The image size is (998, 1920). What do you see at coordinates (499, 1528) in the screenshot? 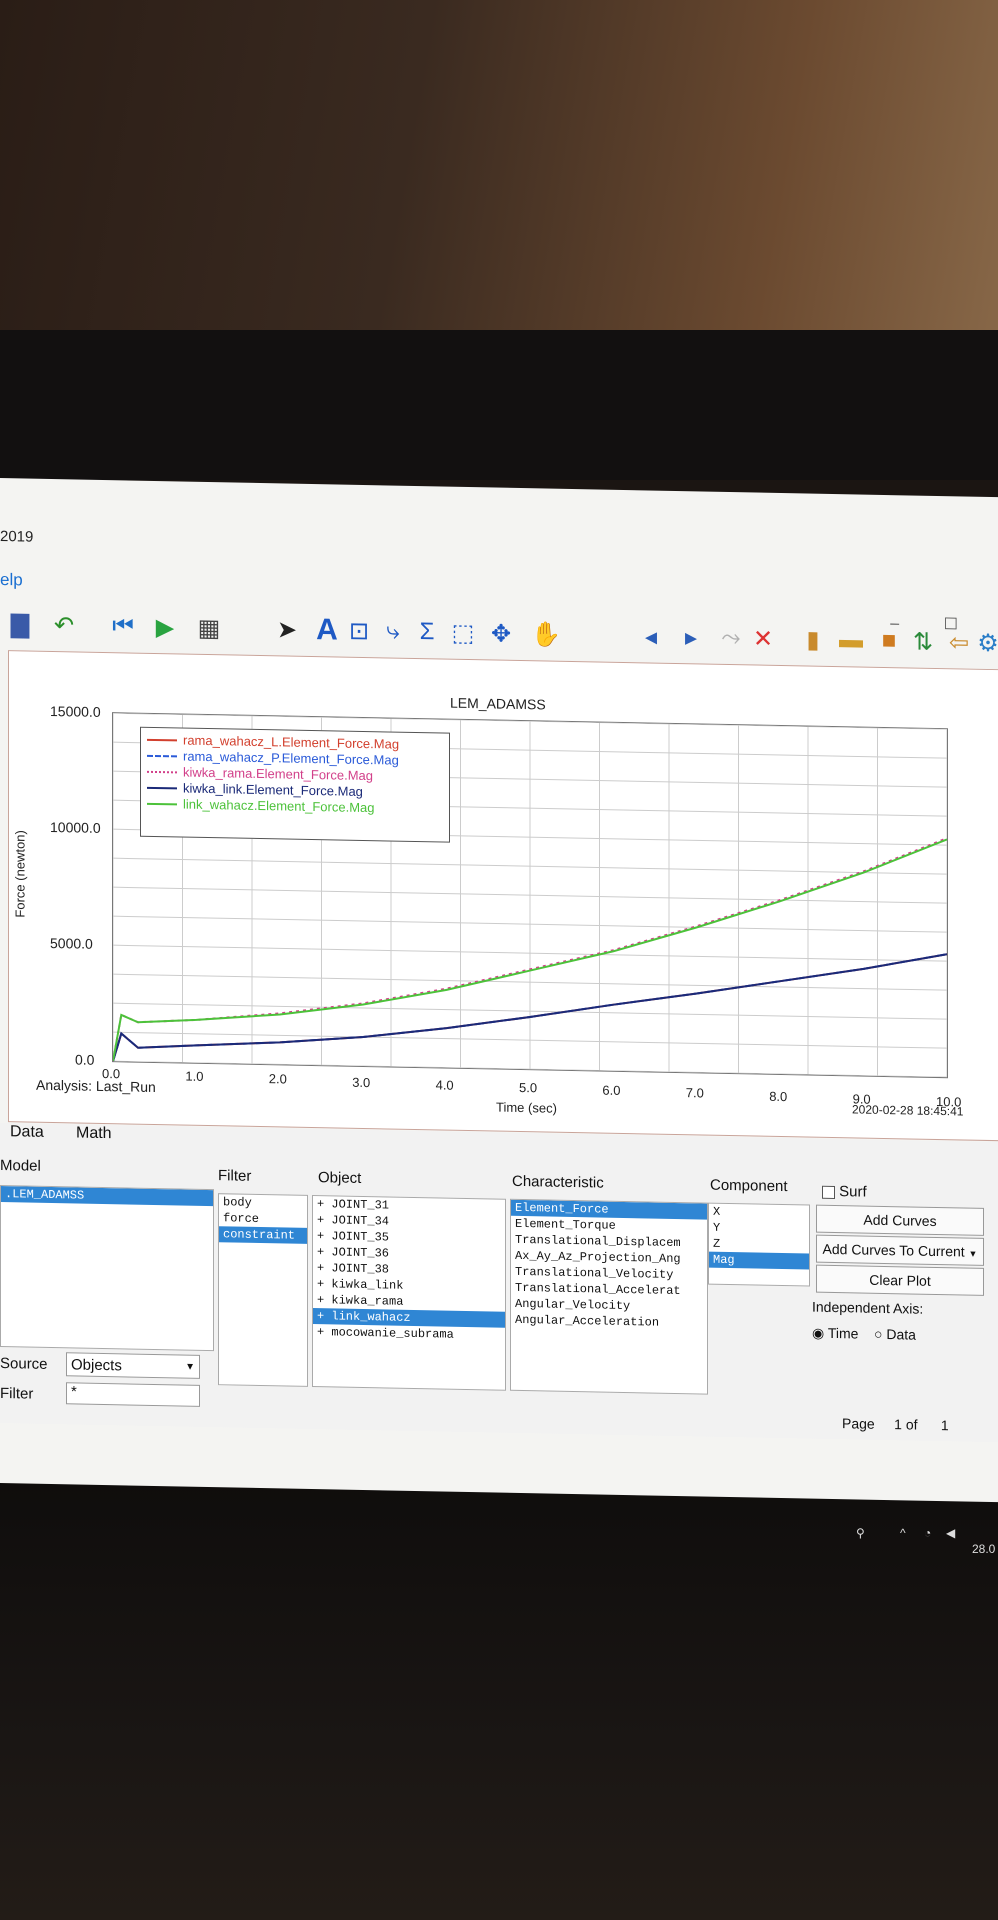
I see `windows-taskbar: ⚲ ^ ◔ ◀ 28.0` at bounding box center [499, 1528].